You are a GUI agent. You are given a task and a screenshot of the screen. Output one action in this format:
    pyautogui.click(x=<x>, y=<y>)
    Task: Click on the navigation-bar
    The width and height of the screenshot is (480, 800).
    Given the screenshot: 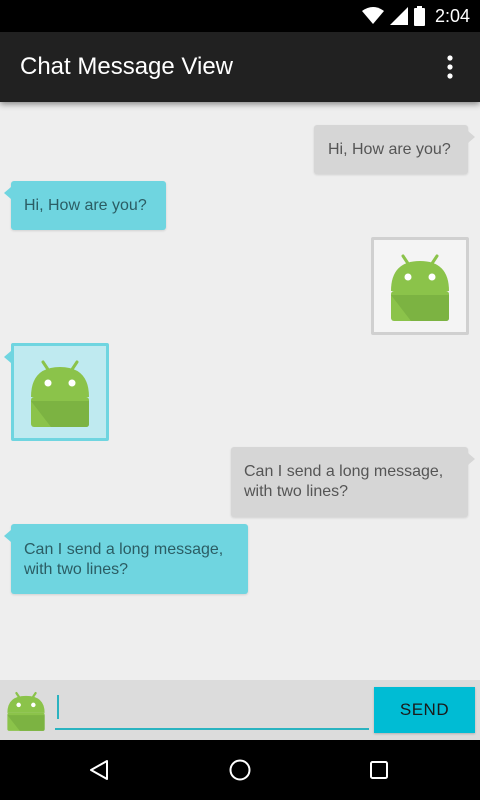 What is the action you would take?
    pyautogui.click(x=240, y=770)
    